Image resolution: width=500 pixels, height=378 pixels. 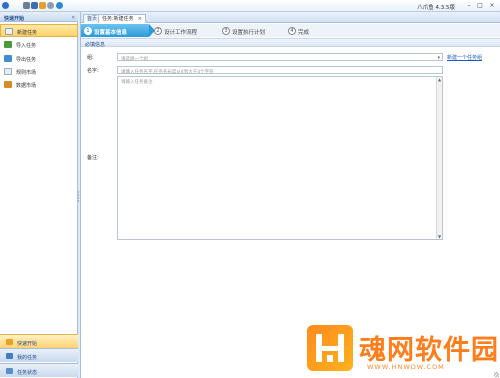 I want to click on sidebar-item-label: 导入任务, so click(x=26, y=46).